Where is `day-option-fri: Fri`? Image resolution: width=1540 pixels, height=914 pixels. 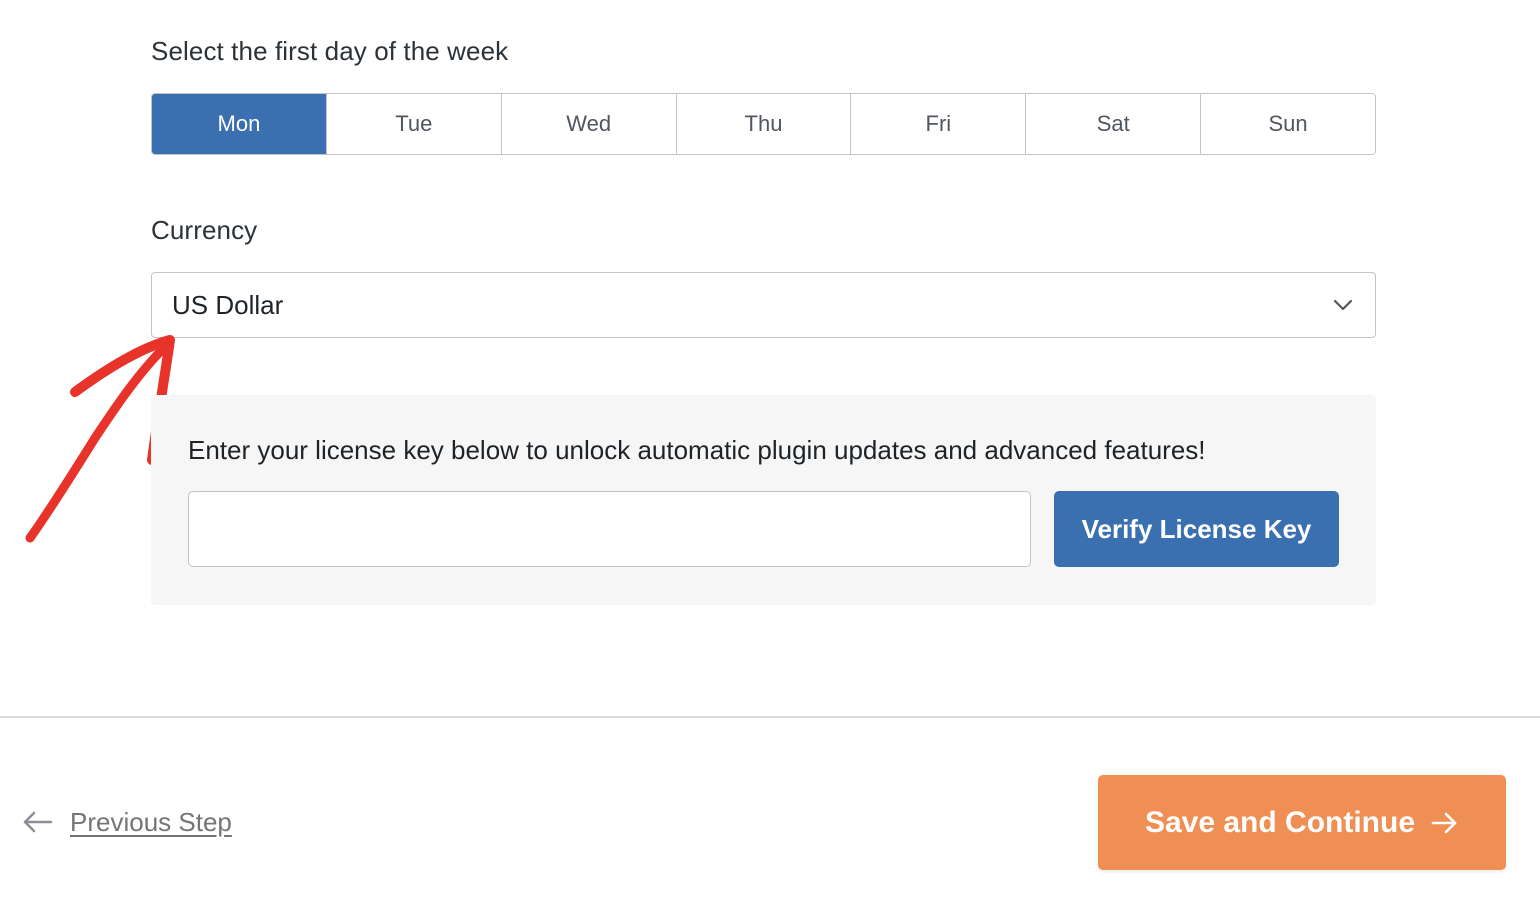 day-option-fri: Fri is located at coordinates (939, 124).